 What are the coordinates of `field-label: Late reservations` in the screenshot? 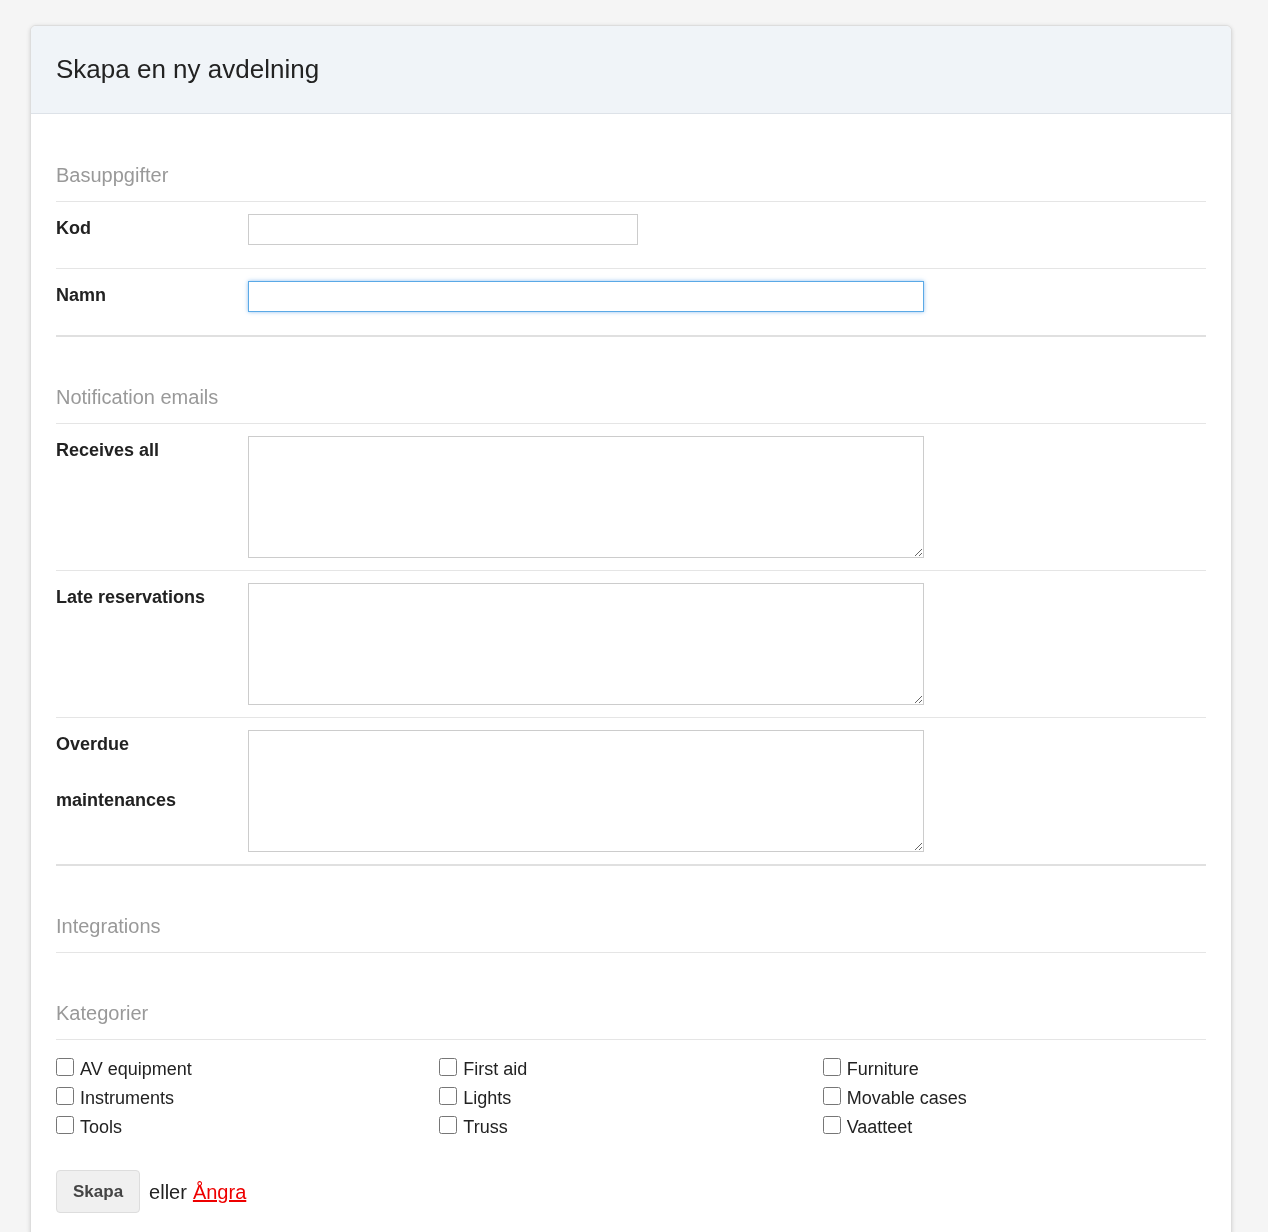 It's located at (131, 597).